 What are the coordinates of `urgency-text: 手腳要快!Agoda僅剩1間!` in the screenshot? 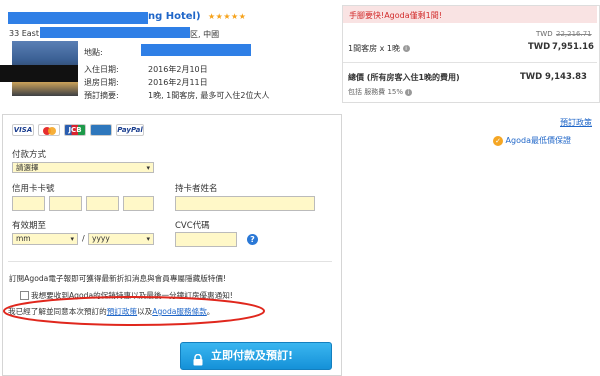 It's located at (395, 15).